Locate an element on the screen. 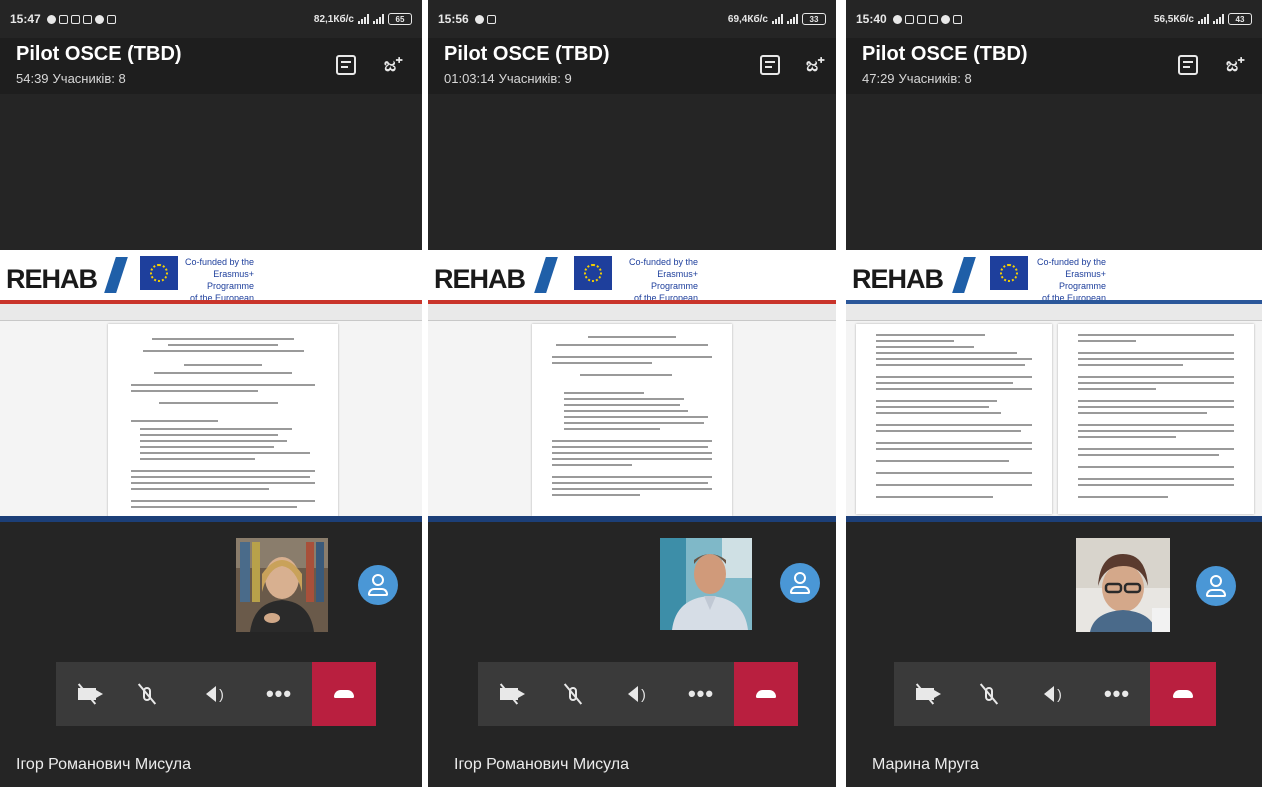 This screenshot has height=787, width=1262. status-right: 82,1Кб/с 65 is located at coordinates (363, 19).